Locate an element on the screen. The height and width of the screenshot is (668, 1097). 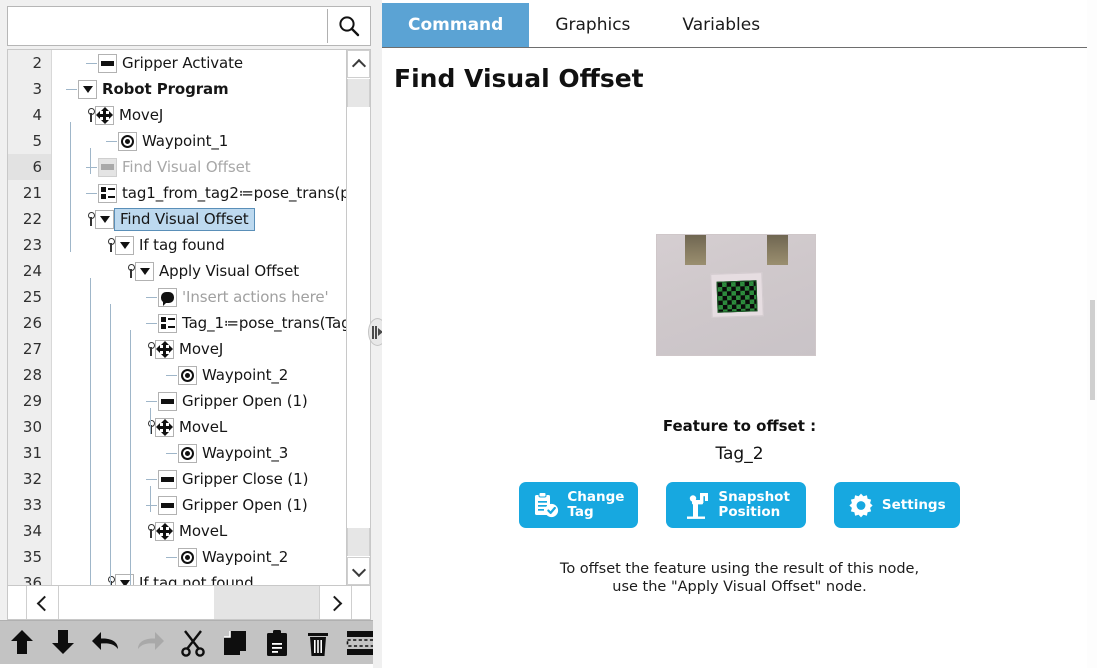
arrow-up-icon is located at coordinates (21, 642).